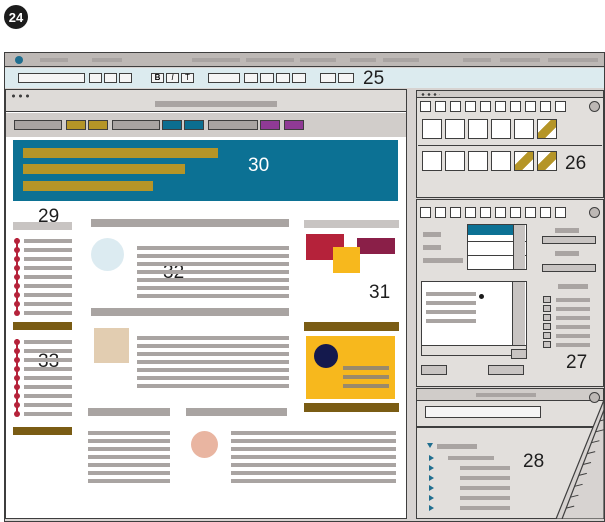 The image size is (605, 522). What do you see at coordinates (42, 431) in the screenshot?
I see `sidebar-divider` at bounding box center [42, 431].